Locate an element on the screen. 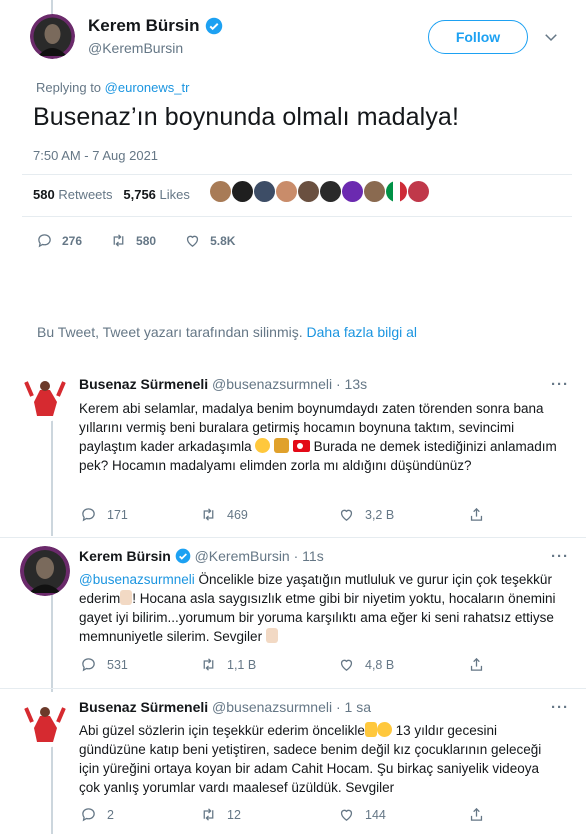  reply-author-handle: @busenazsurmneli · 1 sa is located at coordinates (291, 707).